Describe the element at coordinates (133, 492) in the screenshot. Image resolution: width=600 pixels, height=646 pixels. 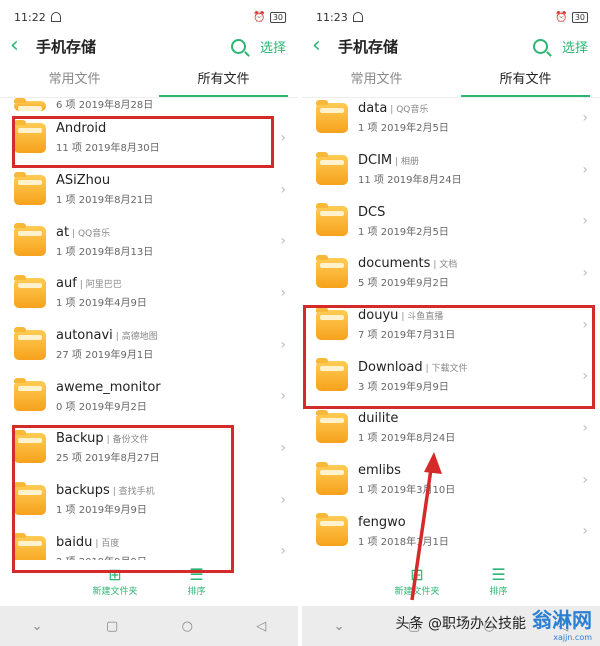
I see `file-tag: | 查找手机` at that location.